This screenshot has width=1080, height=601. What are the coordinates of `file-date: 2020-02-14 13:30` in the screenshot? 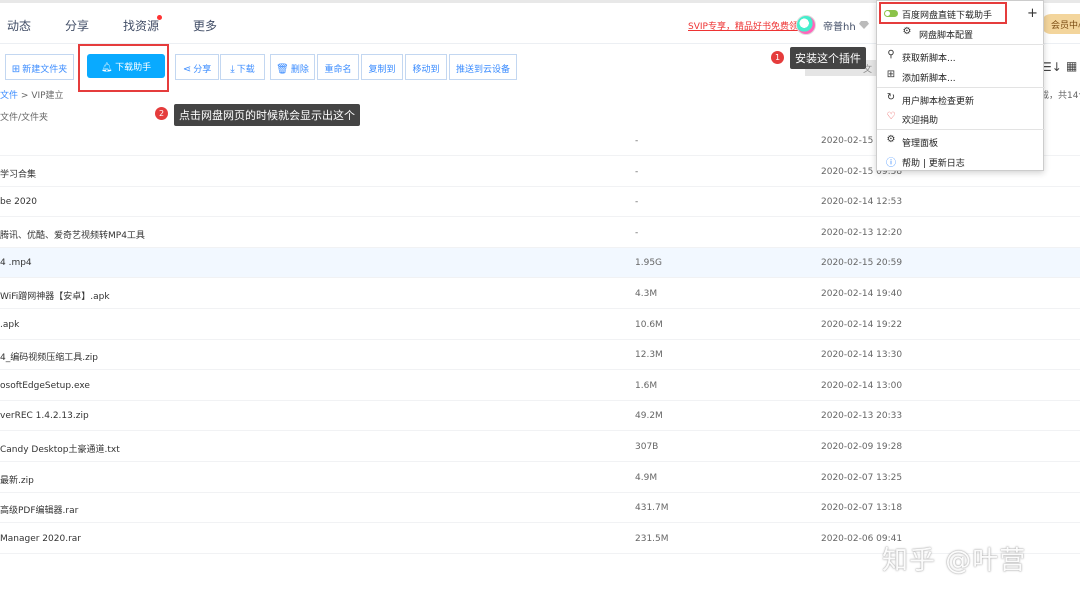 It's located at (862, 355).